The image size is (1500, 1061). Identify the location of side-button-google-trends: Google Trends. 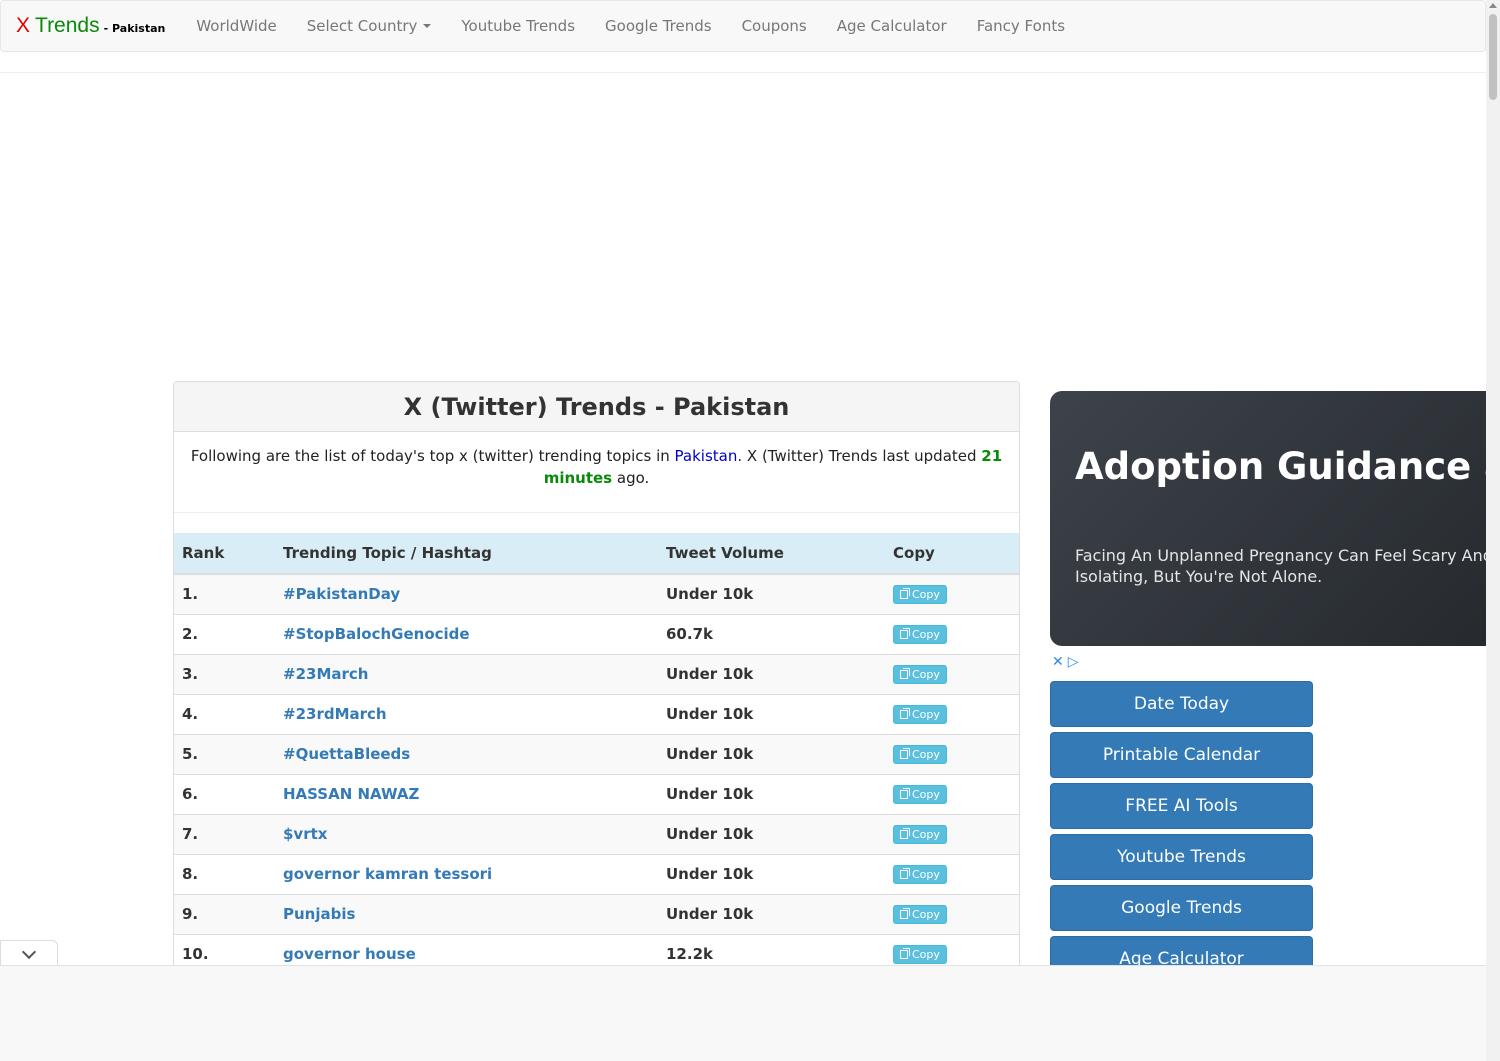
(1181, 908).